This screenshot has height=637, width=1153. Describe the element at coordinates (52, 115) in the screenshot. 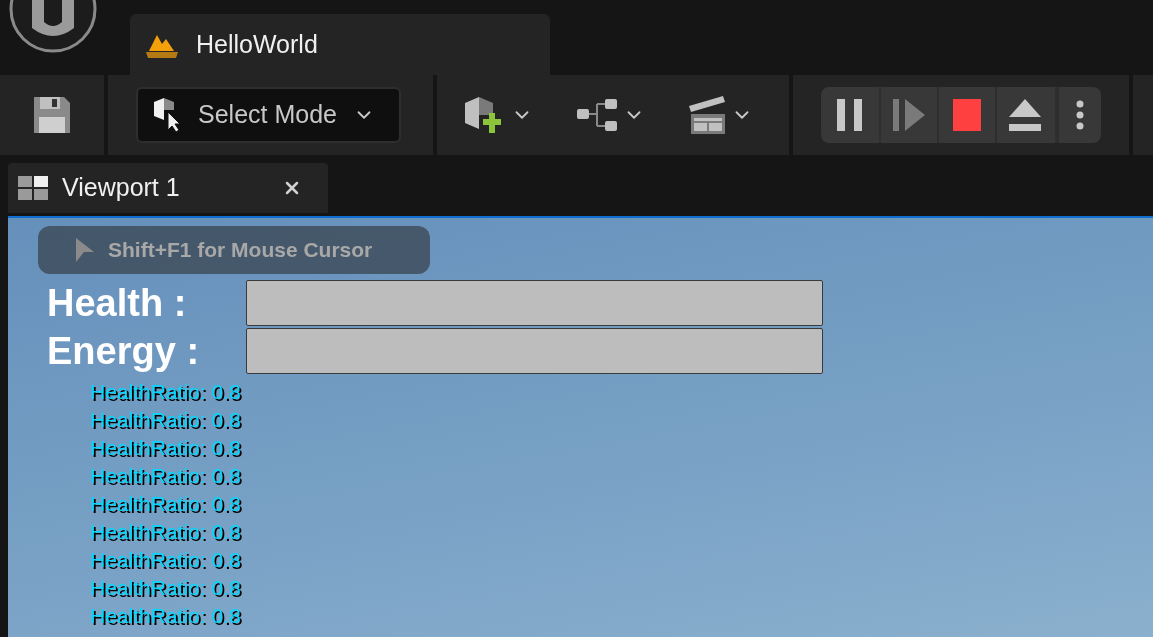

I see `save-icon` at that location.